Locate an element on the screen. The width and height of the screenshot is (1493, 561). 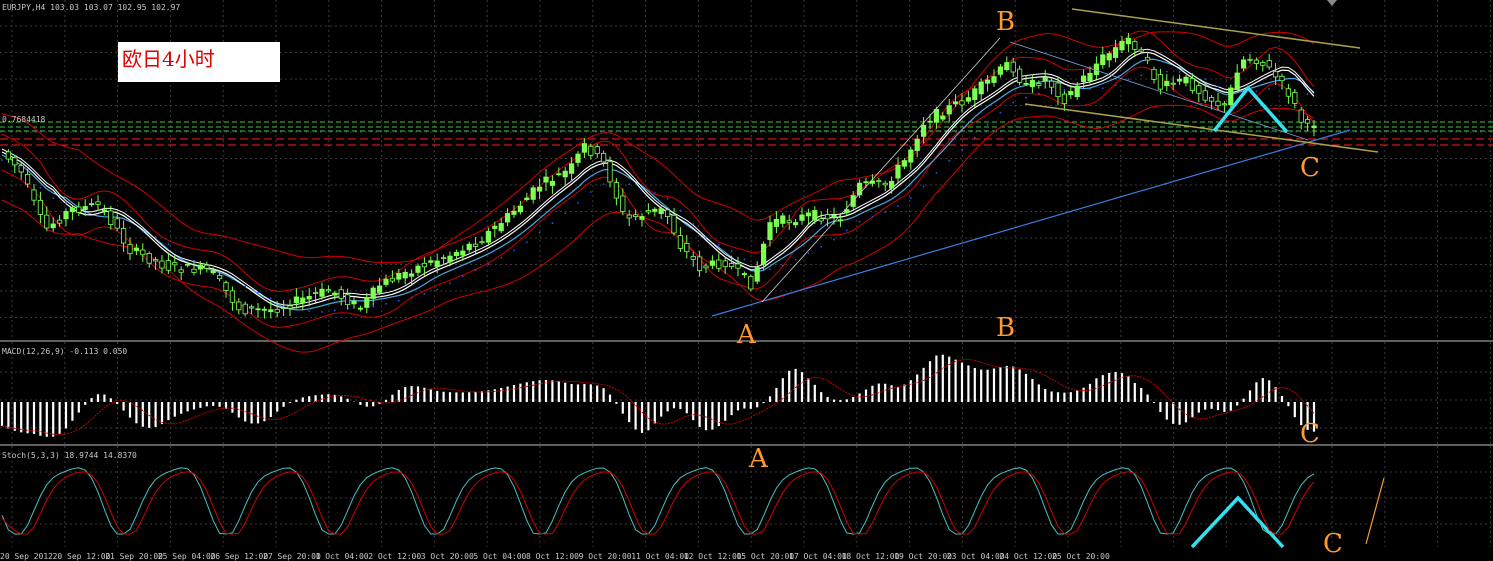
chart-shift-marker is located at coordinates (1332, 3).